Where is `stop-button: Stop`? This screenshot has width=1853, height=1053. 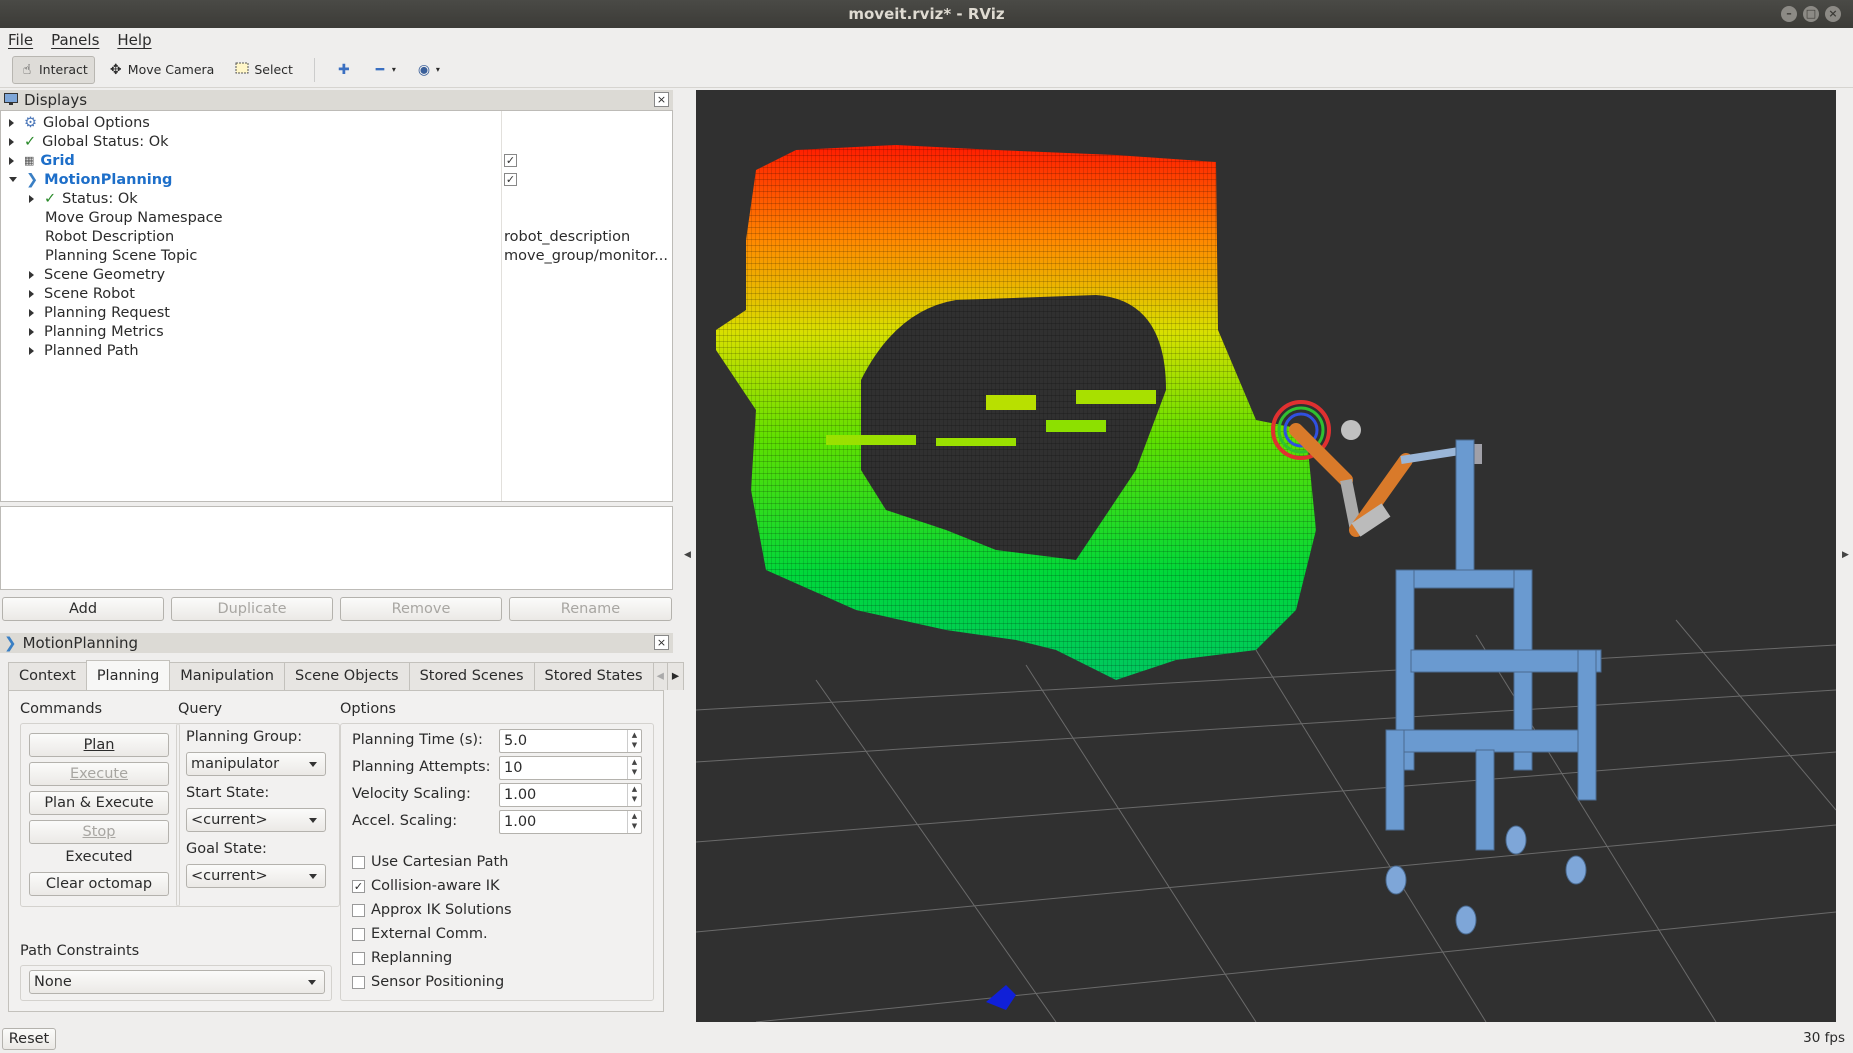
stop-button: Stop is located at coordinates (99, 832).